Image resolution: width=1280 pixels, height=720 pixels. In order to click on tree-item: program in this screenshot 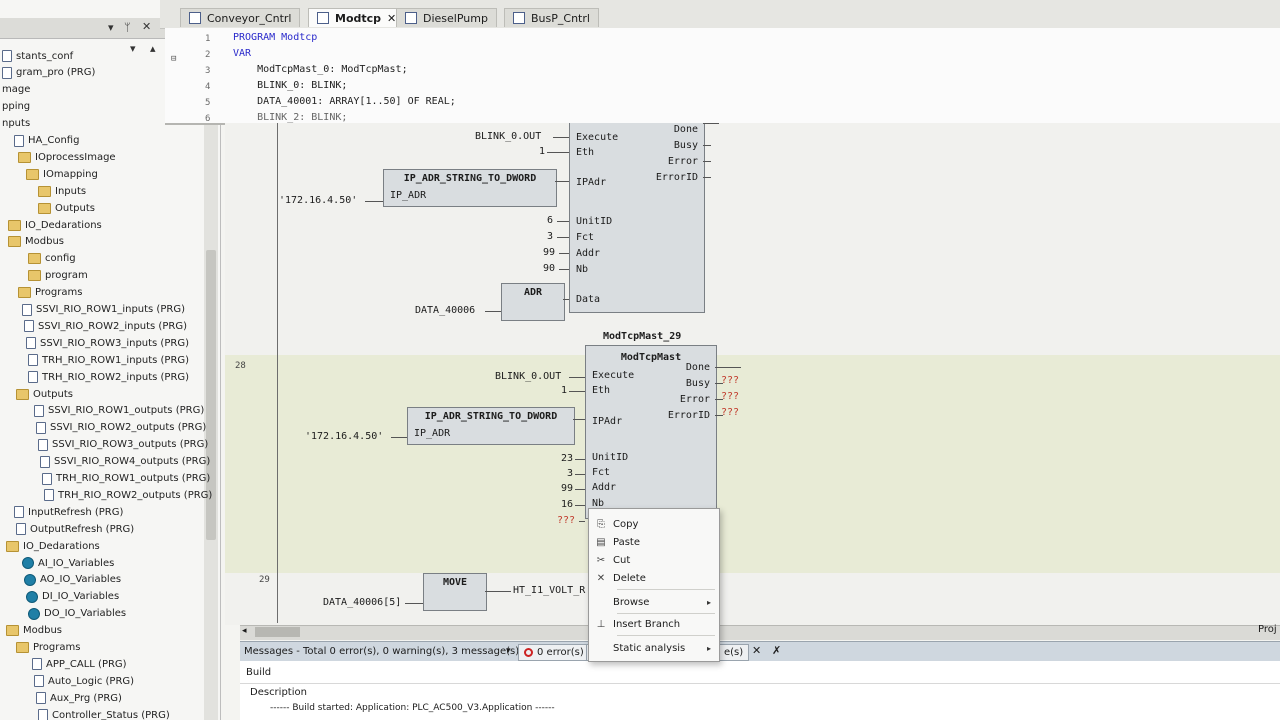, I will do `click(58, 276)`.